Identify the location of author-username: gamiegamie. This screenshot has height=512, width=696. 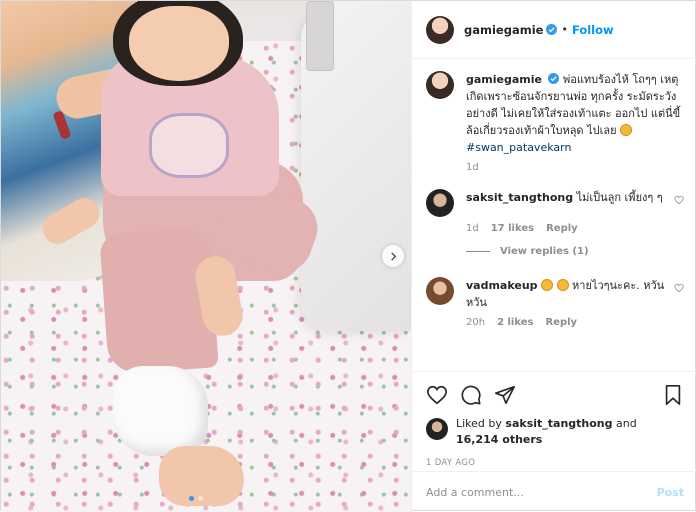
(503, 30).